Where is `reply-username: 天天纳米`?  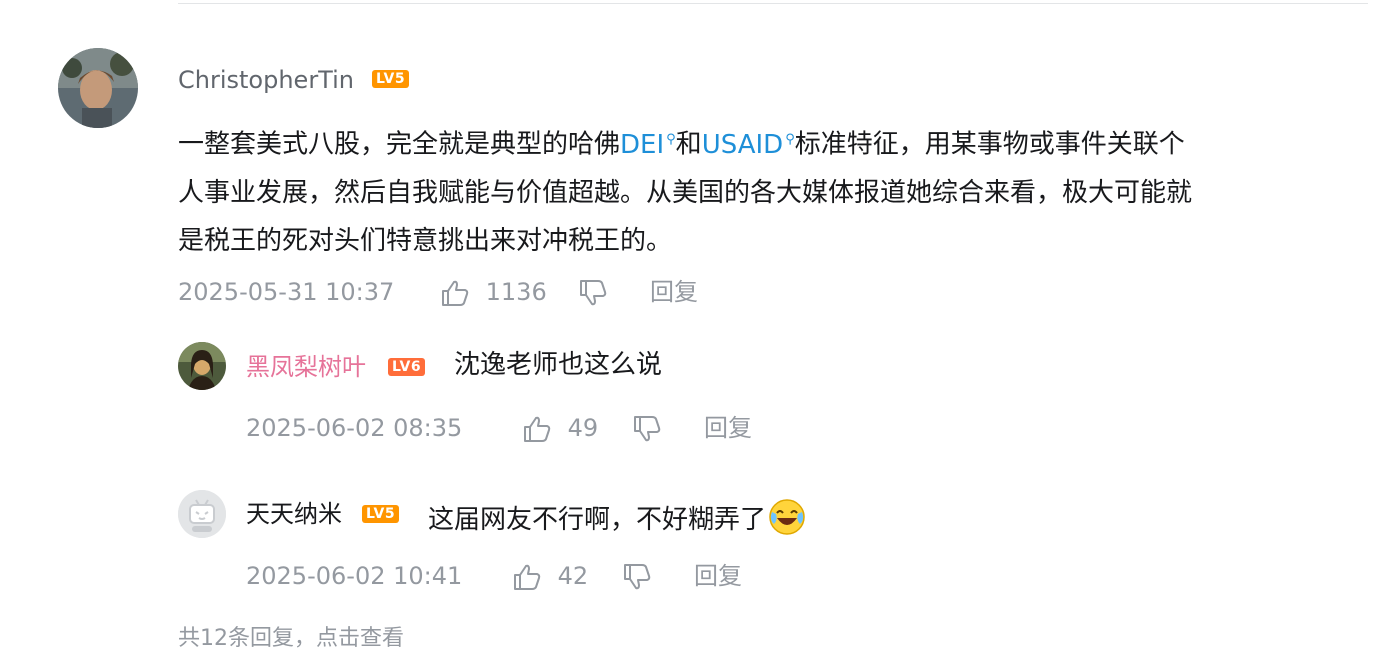 reply-username: 天天纳米 is located at coordinates (294, 514).